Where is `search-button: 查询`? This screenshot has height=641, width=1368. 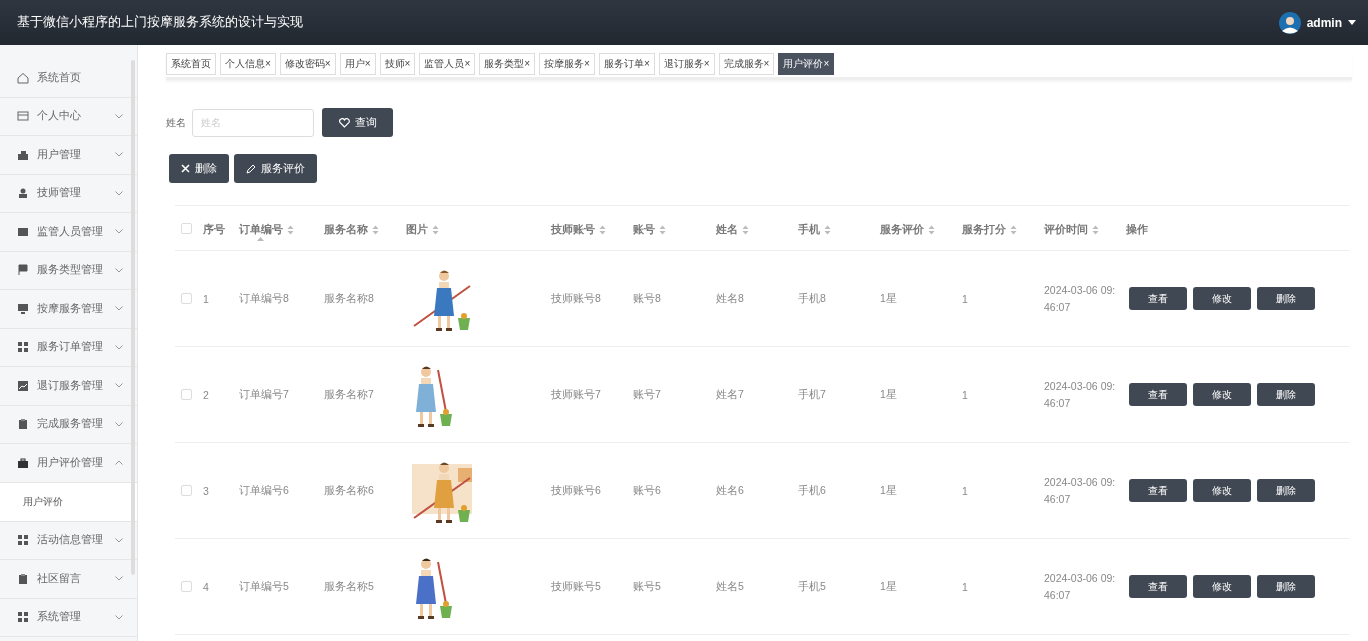
search-button: 查询 is located at coordinates (357, 122).